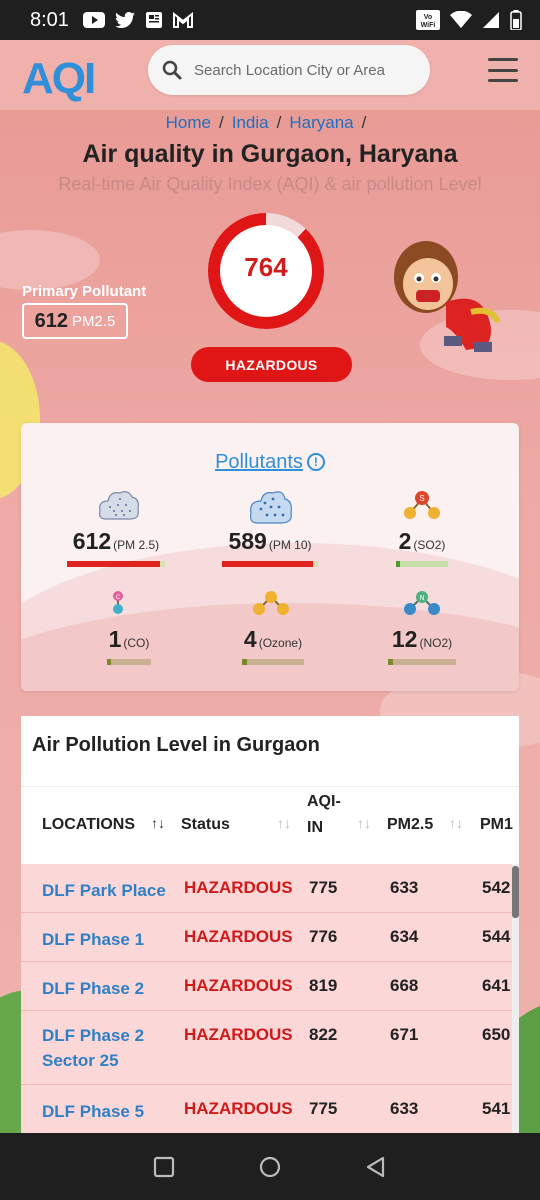 The image size is (540, 1200). I want to click on primary-pollutant-box: 612 PM2.5, so click(75, 321).